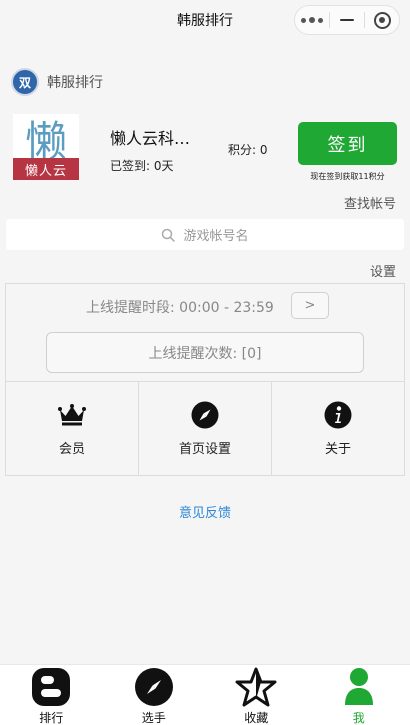  What do you see at coordinates (153, 718) in the screenshot?
I see `tab-label-players: 选手` at bounding box center [153, 718].